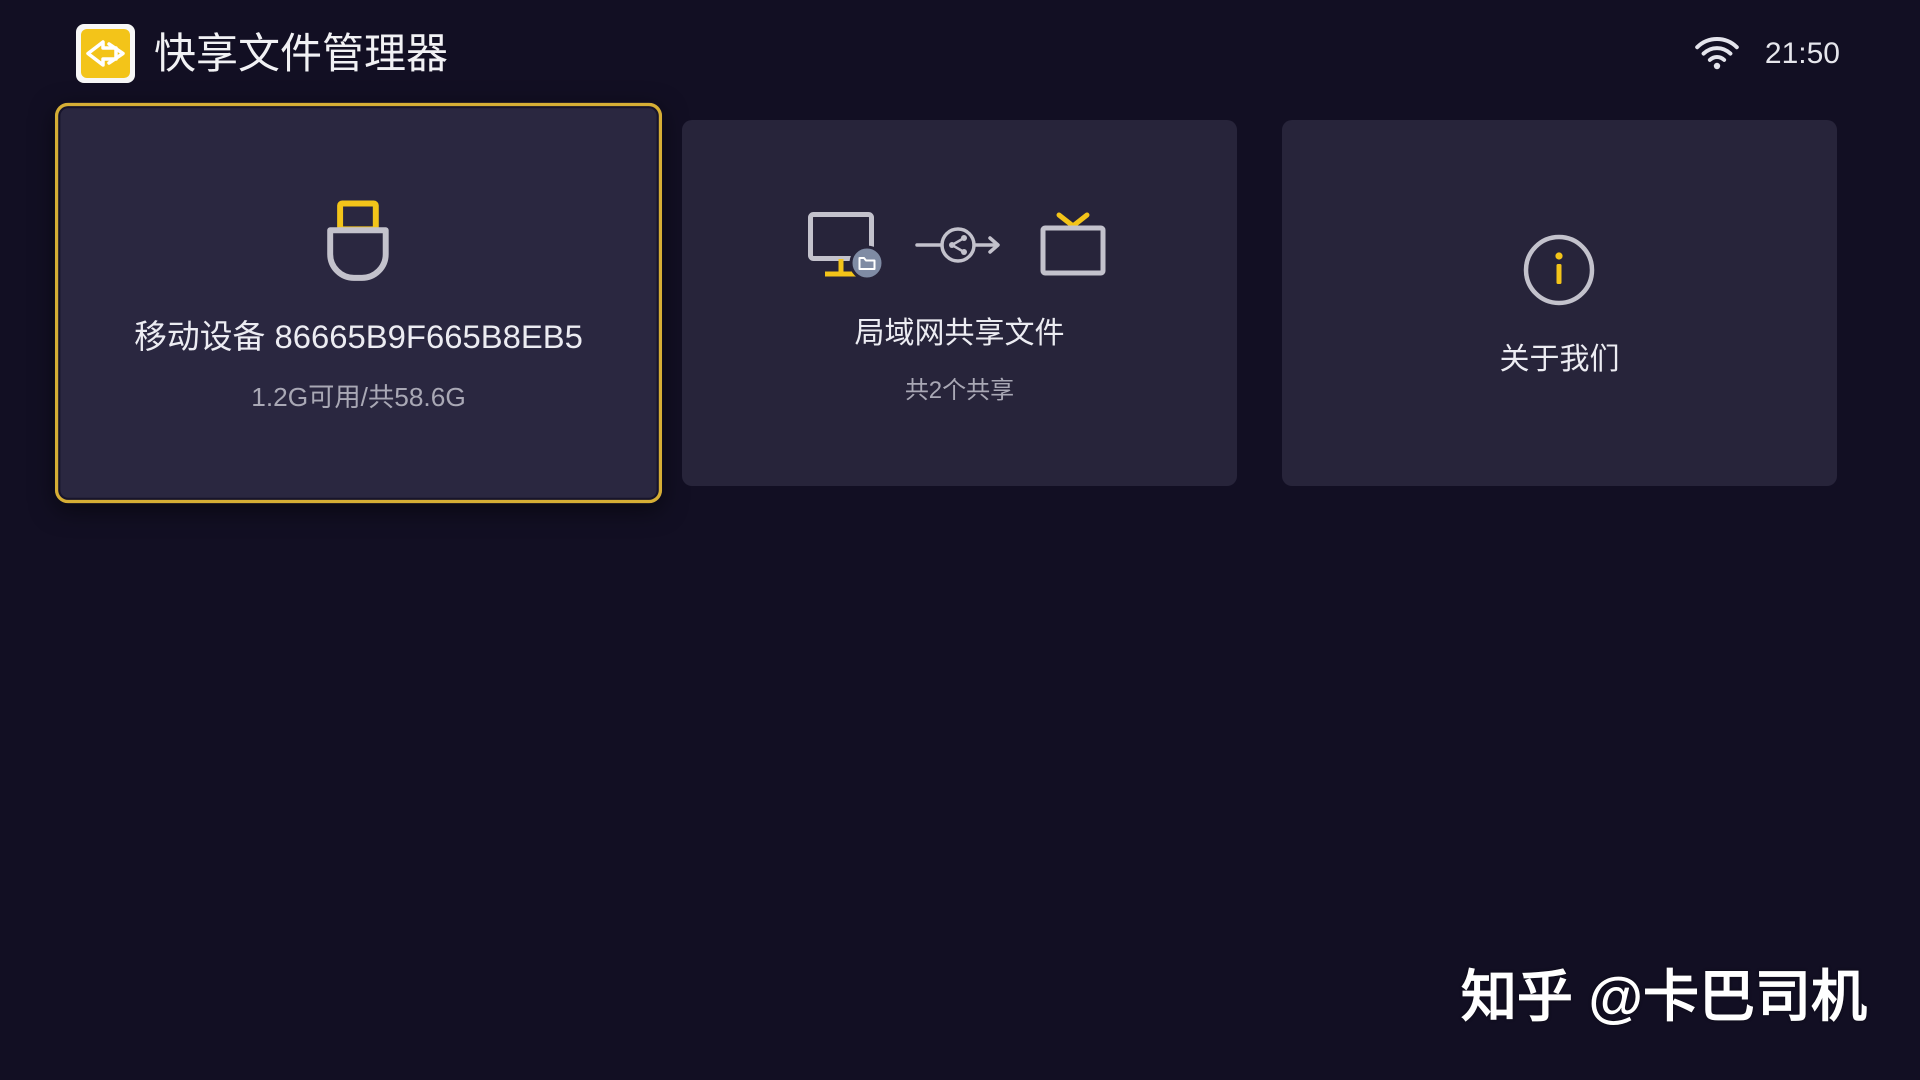  Describe the element at coordinates (959, 303) in the screenshot. I see `lan-share-card: 局域网共享文件 共2个共享` at that location.